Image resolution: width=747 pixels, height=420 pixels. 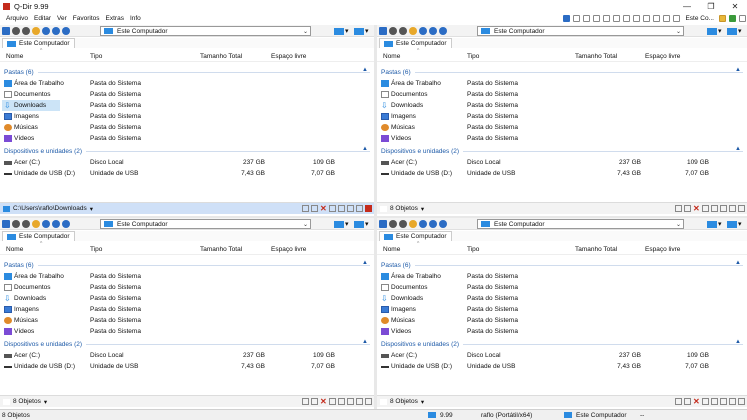 I want to click on close-pane-icon, so click(x=741, y=401).